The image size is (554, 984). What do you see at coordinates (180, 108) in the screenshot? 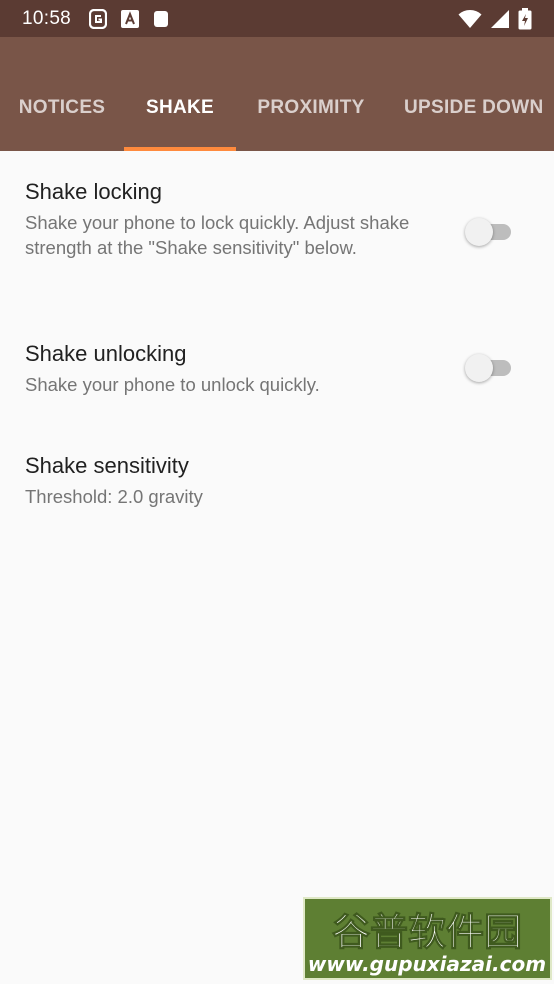
I see `tab-shake: SHAKE` at bounding box center [180, 108].